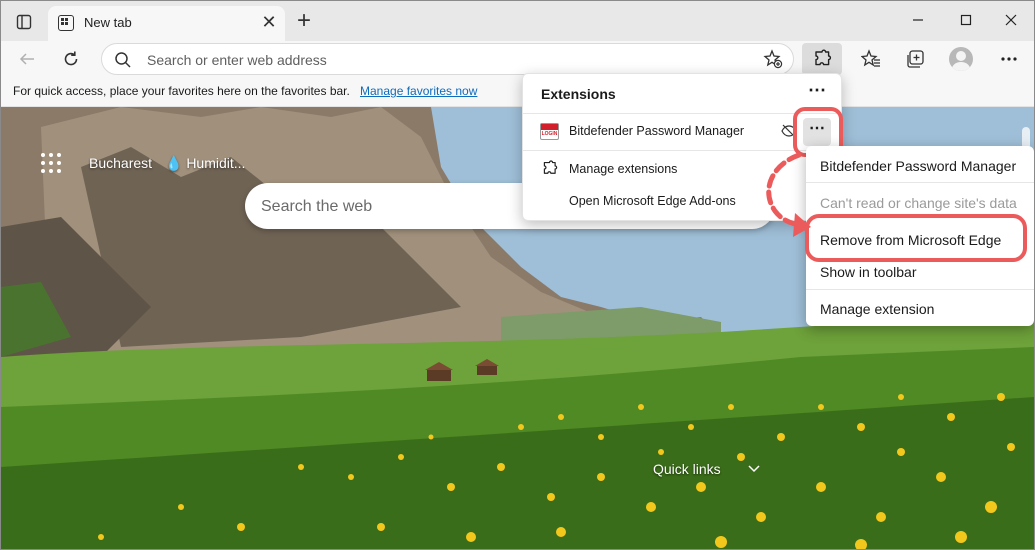 This screenshot has height=550, width=1035. Describe the element at coordinates (549, 131) in the screenshot. I see `bitdefender-logo-icon` at that location.